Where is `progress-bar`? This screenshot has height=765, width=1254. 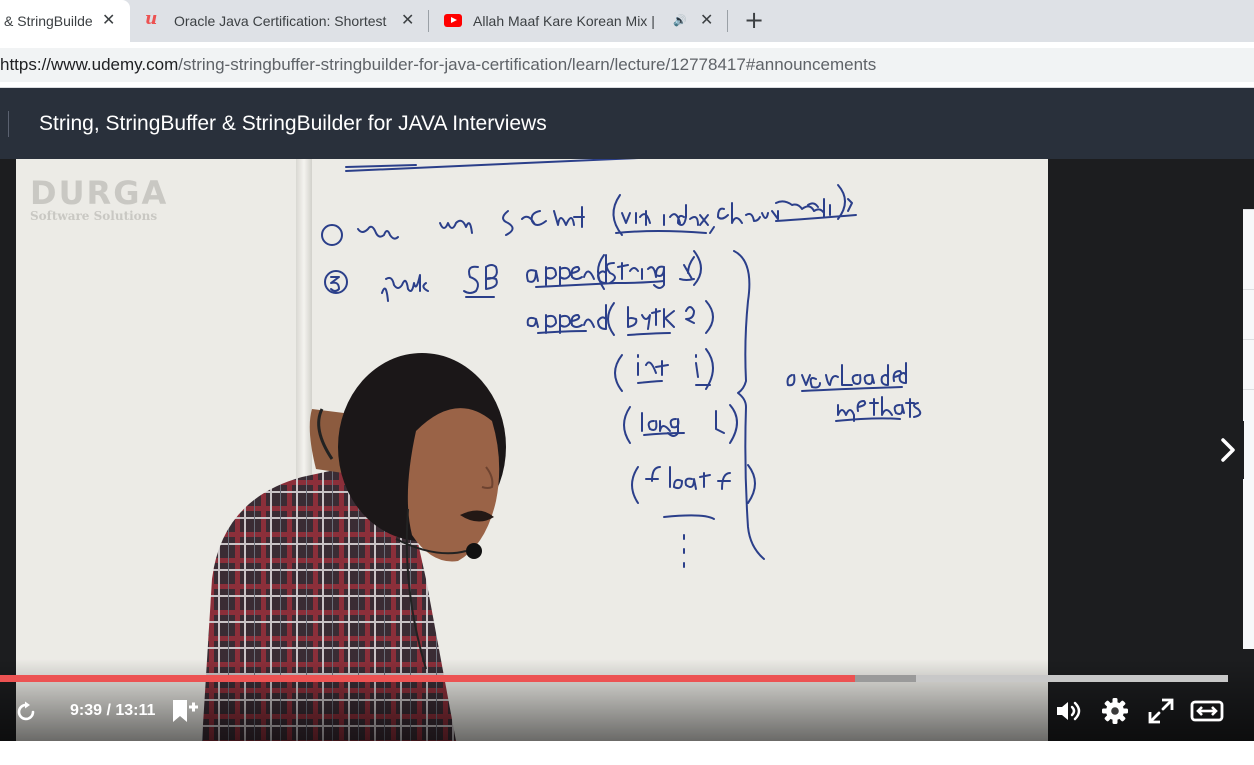
progress-bar is located at coordinates (614, 678).